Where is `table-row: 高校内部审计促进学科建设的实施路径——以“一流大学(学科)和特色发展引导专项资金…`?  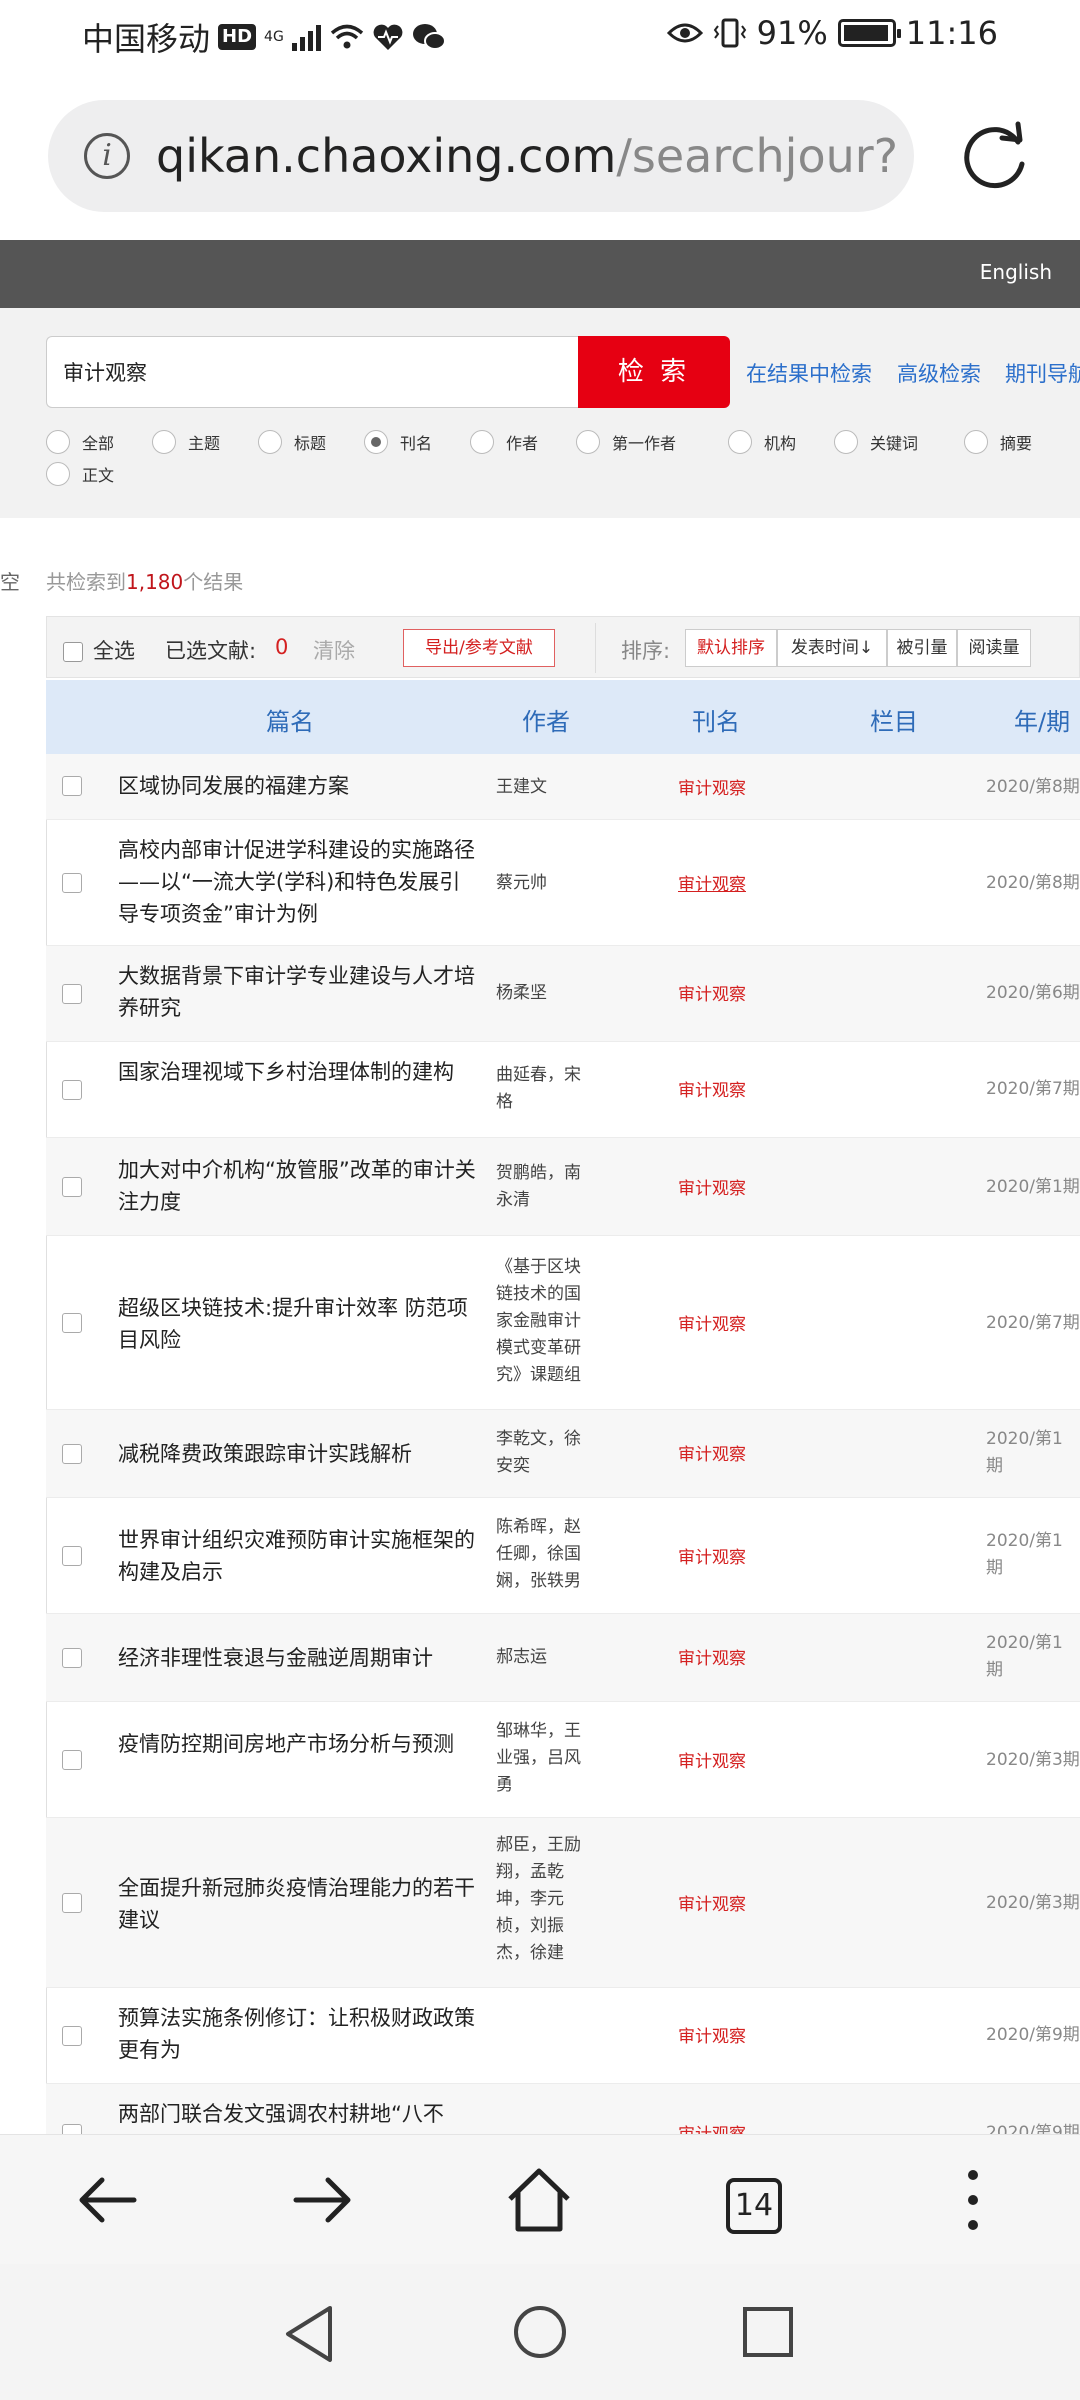
table-row: 高校内部审计促进学科建设的实施路径——以“一流大学(学科)和特色发展引导专项资金… is located at coordinates (563, 883).